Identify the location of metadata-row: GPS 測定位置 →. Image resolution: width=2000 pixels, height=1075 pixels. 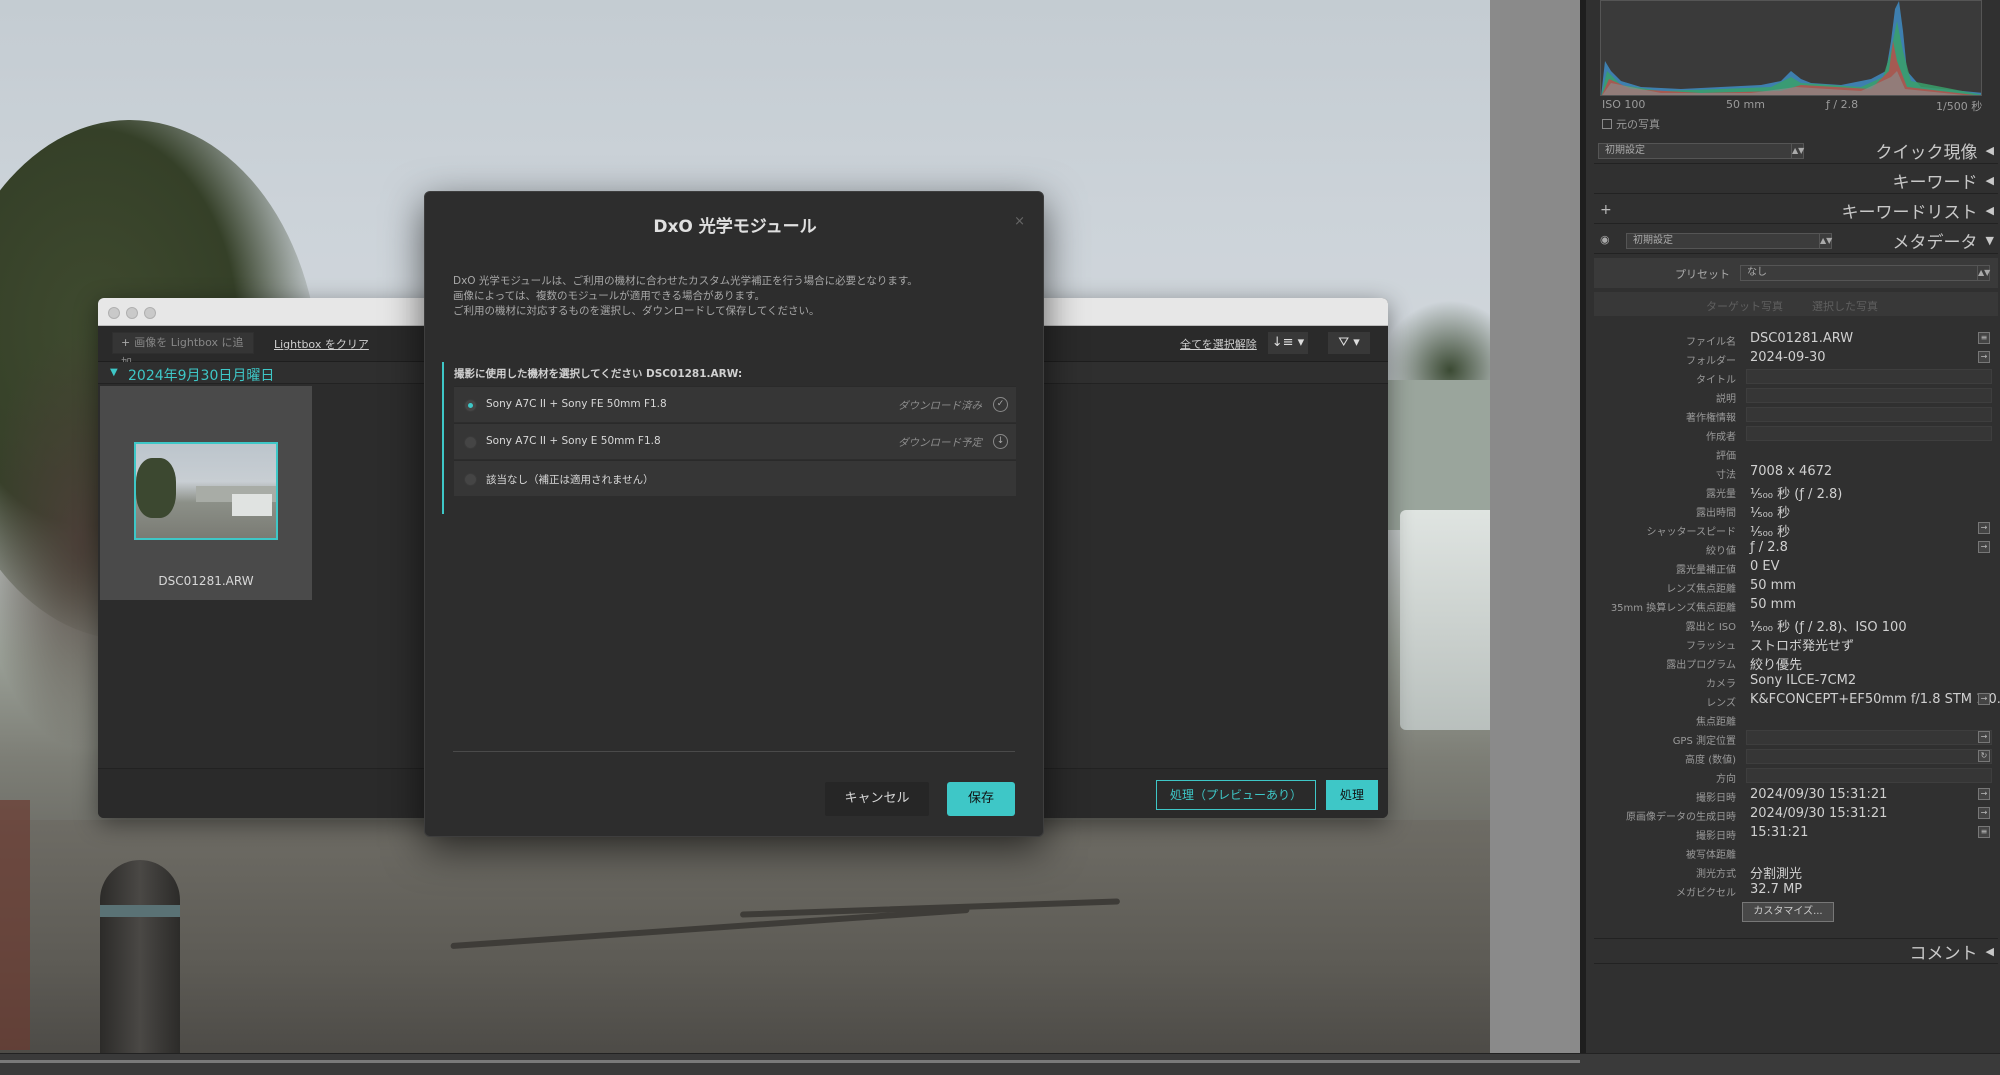
(1796, 738).